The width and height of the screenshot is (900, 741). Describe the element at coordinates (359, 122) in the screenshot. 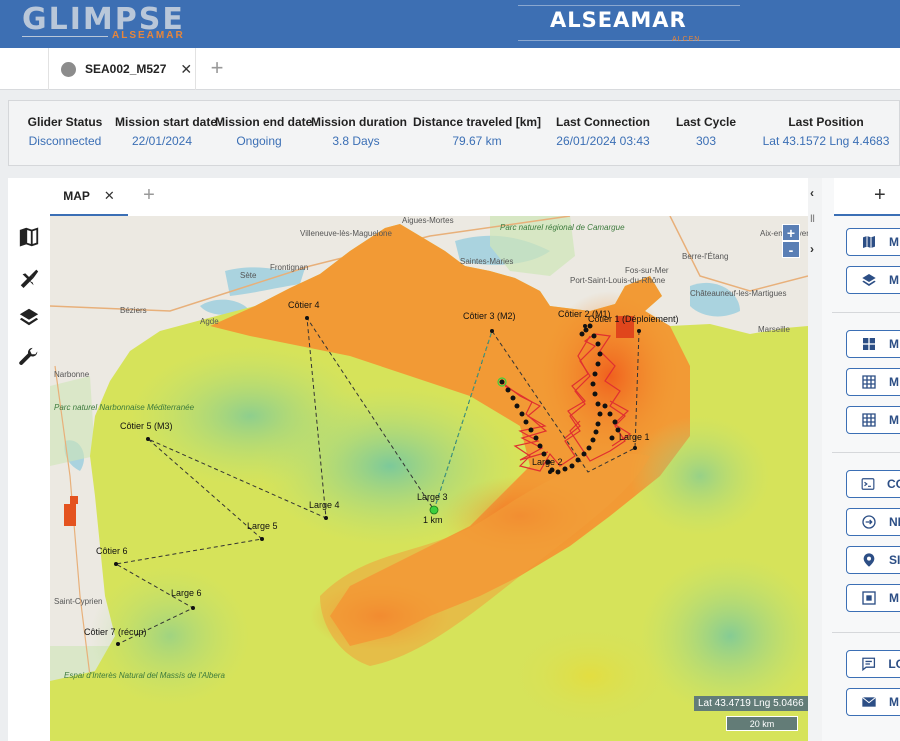

I see `status-label: Mission duration` at that location.